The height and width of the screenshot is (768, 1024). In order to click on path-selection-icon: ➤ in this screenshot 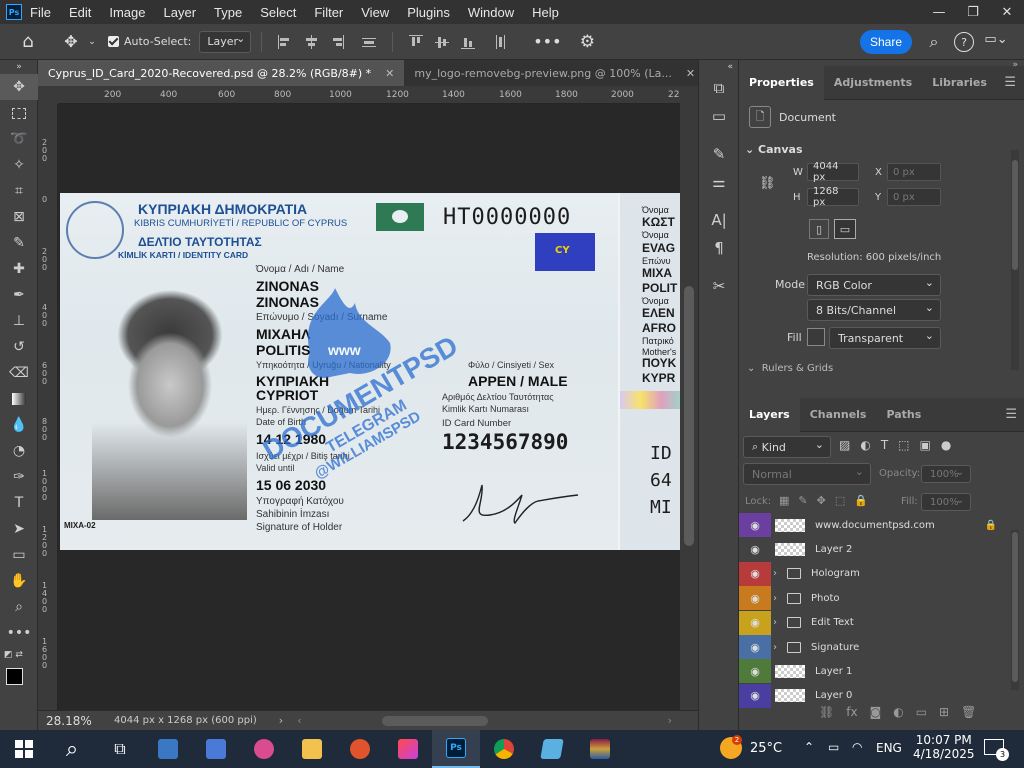, I will do `click(19, 529)`.